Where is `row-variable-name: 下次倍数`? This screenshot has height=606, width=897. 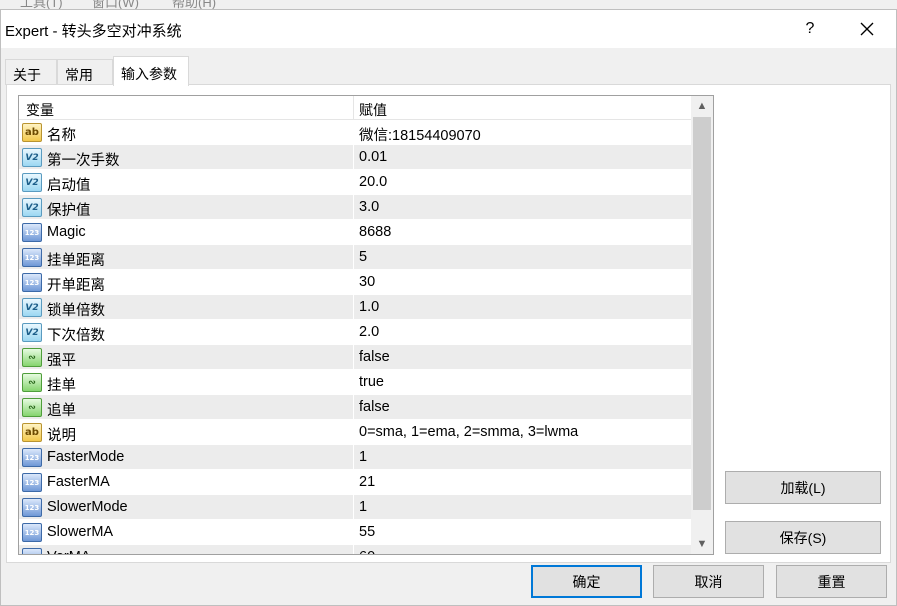 row-variable-name: 下次倍数 is located at coordinates (76, 336).